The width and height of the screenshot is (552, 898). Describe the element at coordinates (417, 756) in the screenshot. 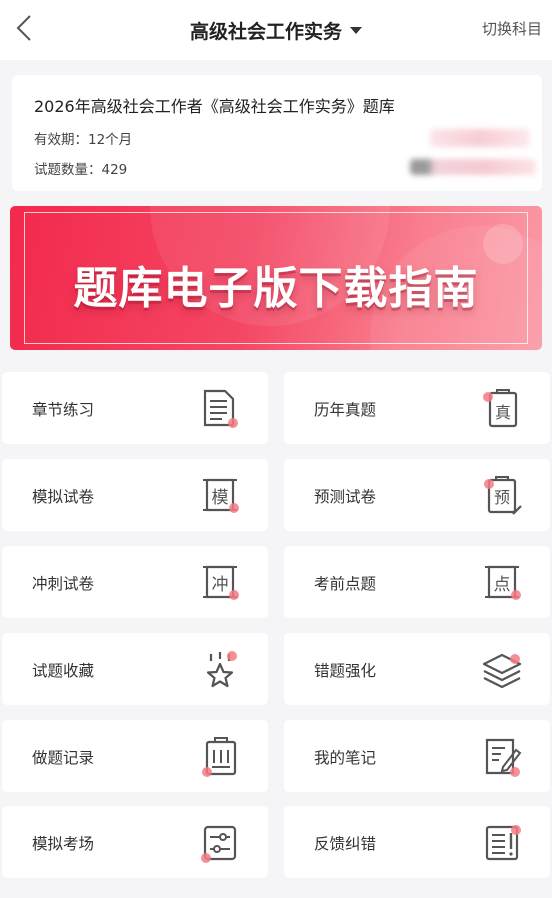

I see `tile-my-notes: 我的笔记` at that location.